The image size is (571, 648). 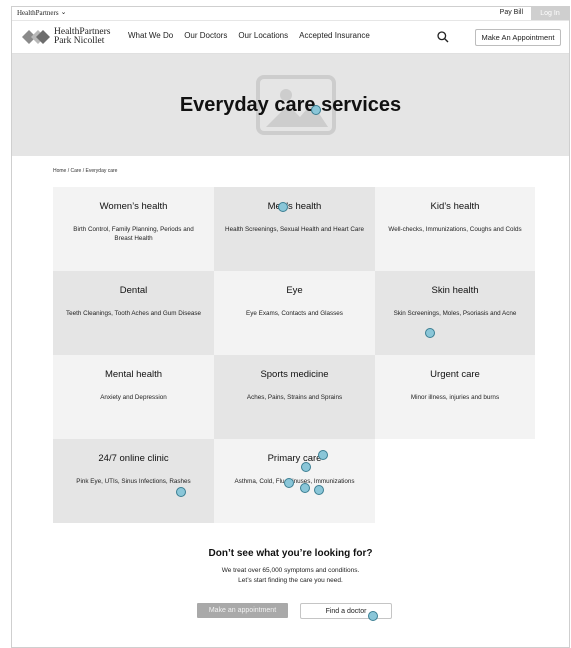 I want to click on nav-our-locations: Our Locations, so click(x=263, y=35).